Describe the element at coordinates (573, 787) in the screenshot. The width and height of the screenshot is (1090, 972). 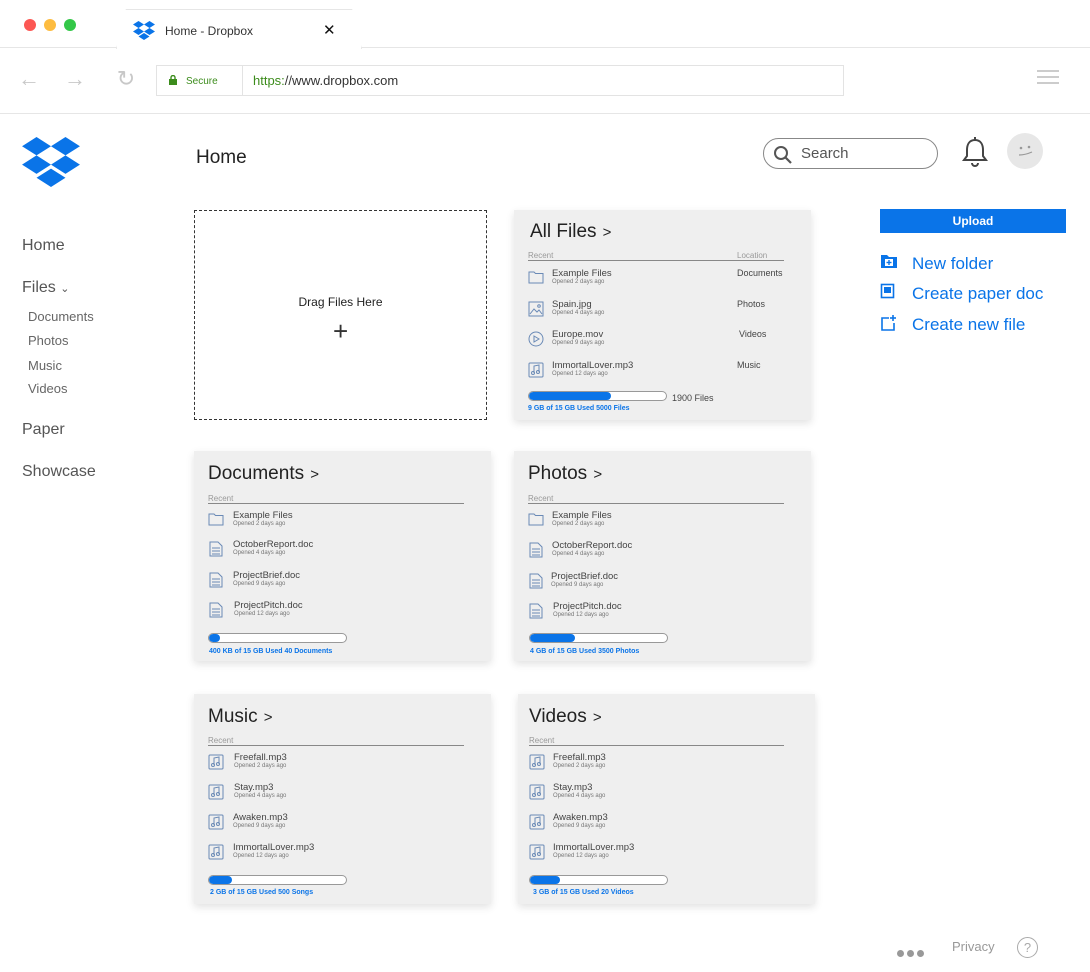
I see `file-name: Stay.mp3` at that location.